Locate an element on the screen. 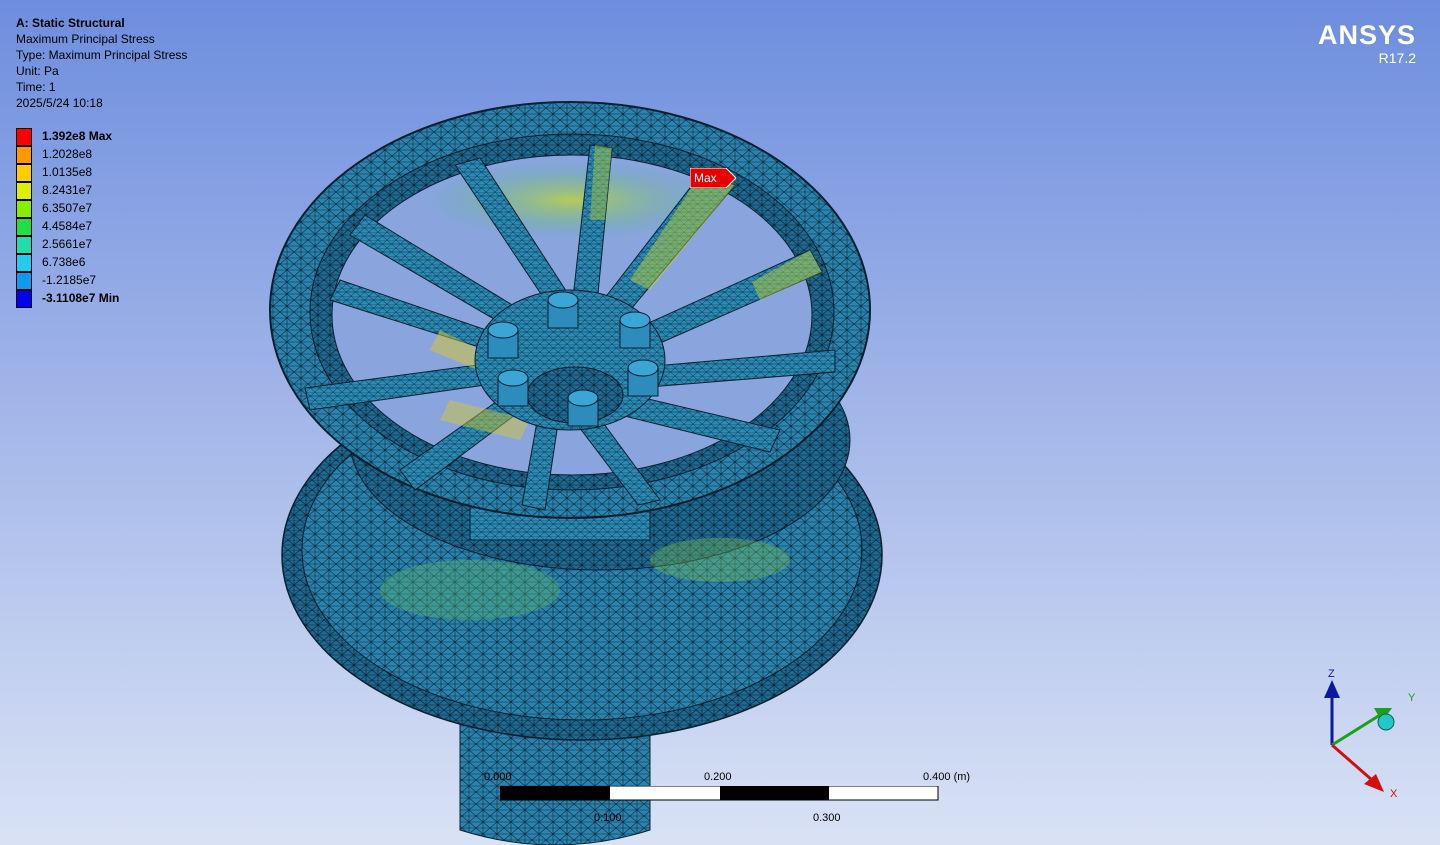  scale-label-200: 0.200 is located at coordinates (718, 777).